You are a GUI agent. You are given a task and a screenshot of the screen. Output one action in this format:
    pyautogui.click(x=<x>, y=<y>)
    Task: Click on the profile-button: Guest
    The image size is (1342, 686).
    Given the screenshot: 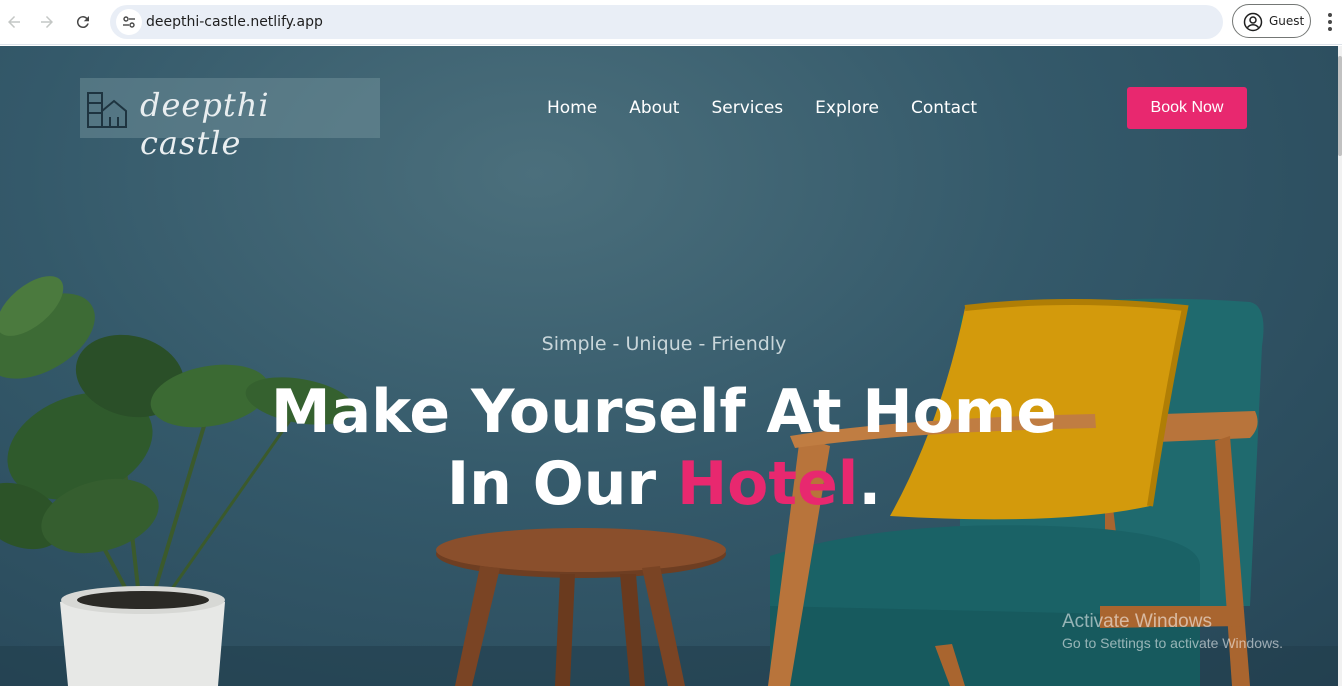 What is the action you would take?
    pyautogui.click(x=1271, y=21)
    